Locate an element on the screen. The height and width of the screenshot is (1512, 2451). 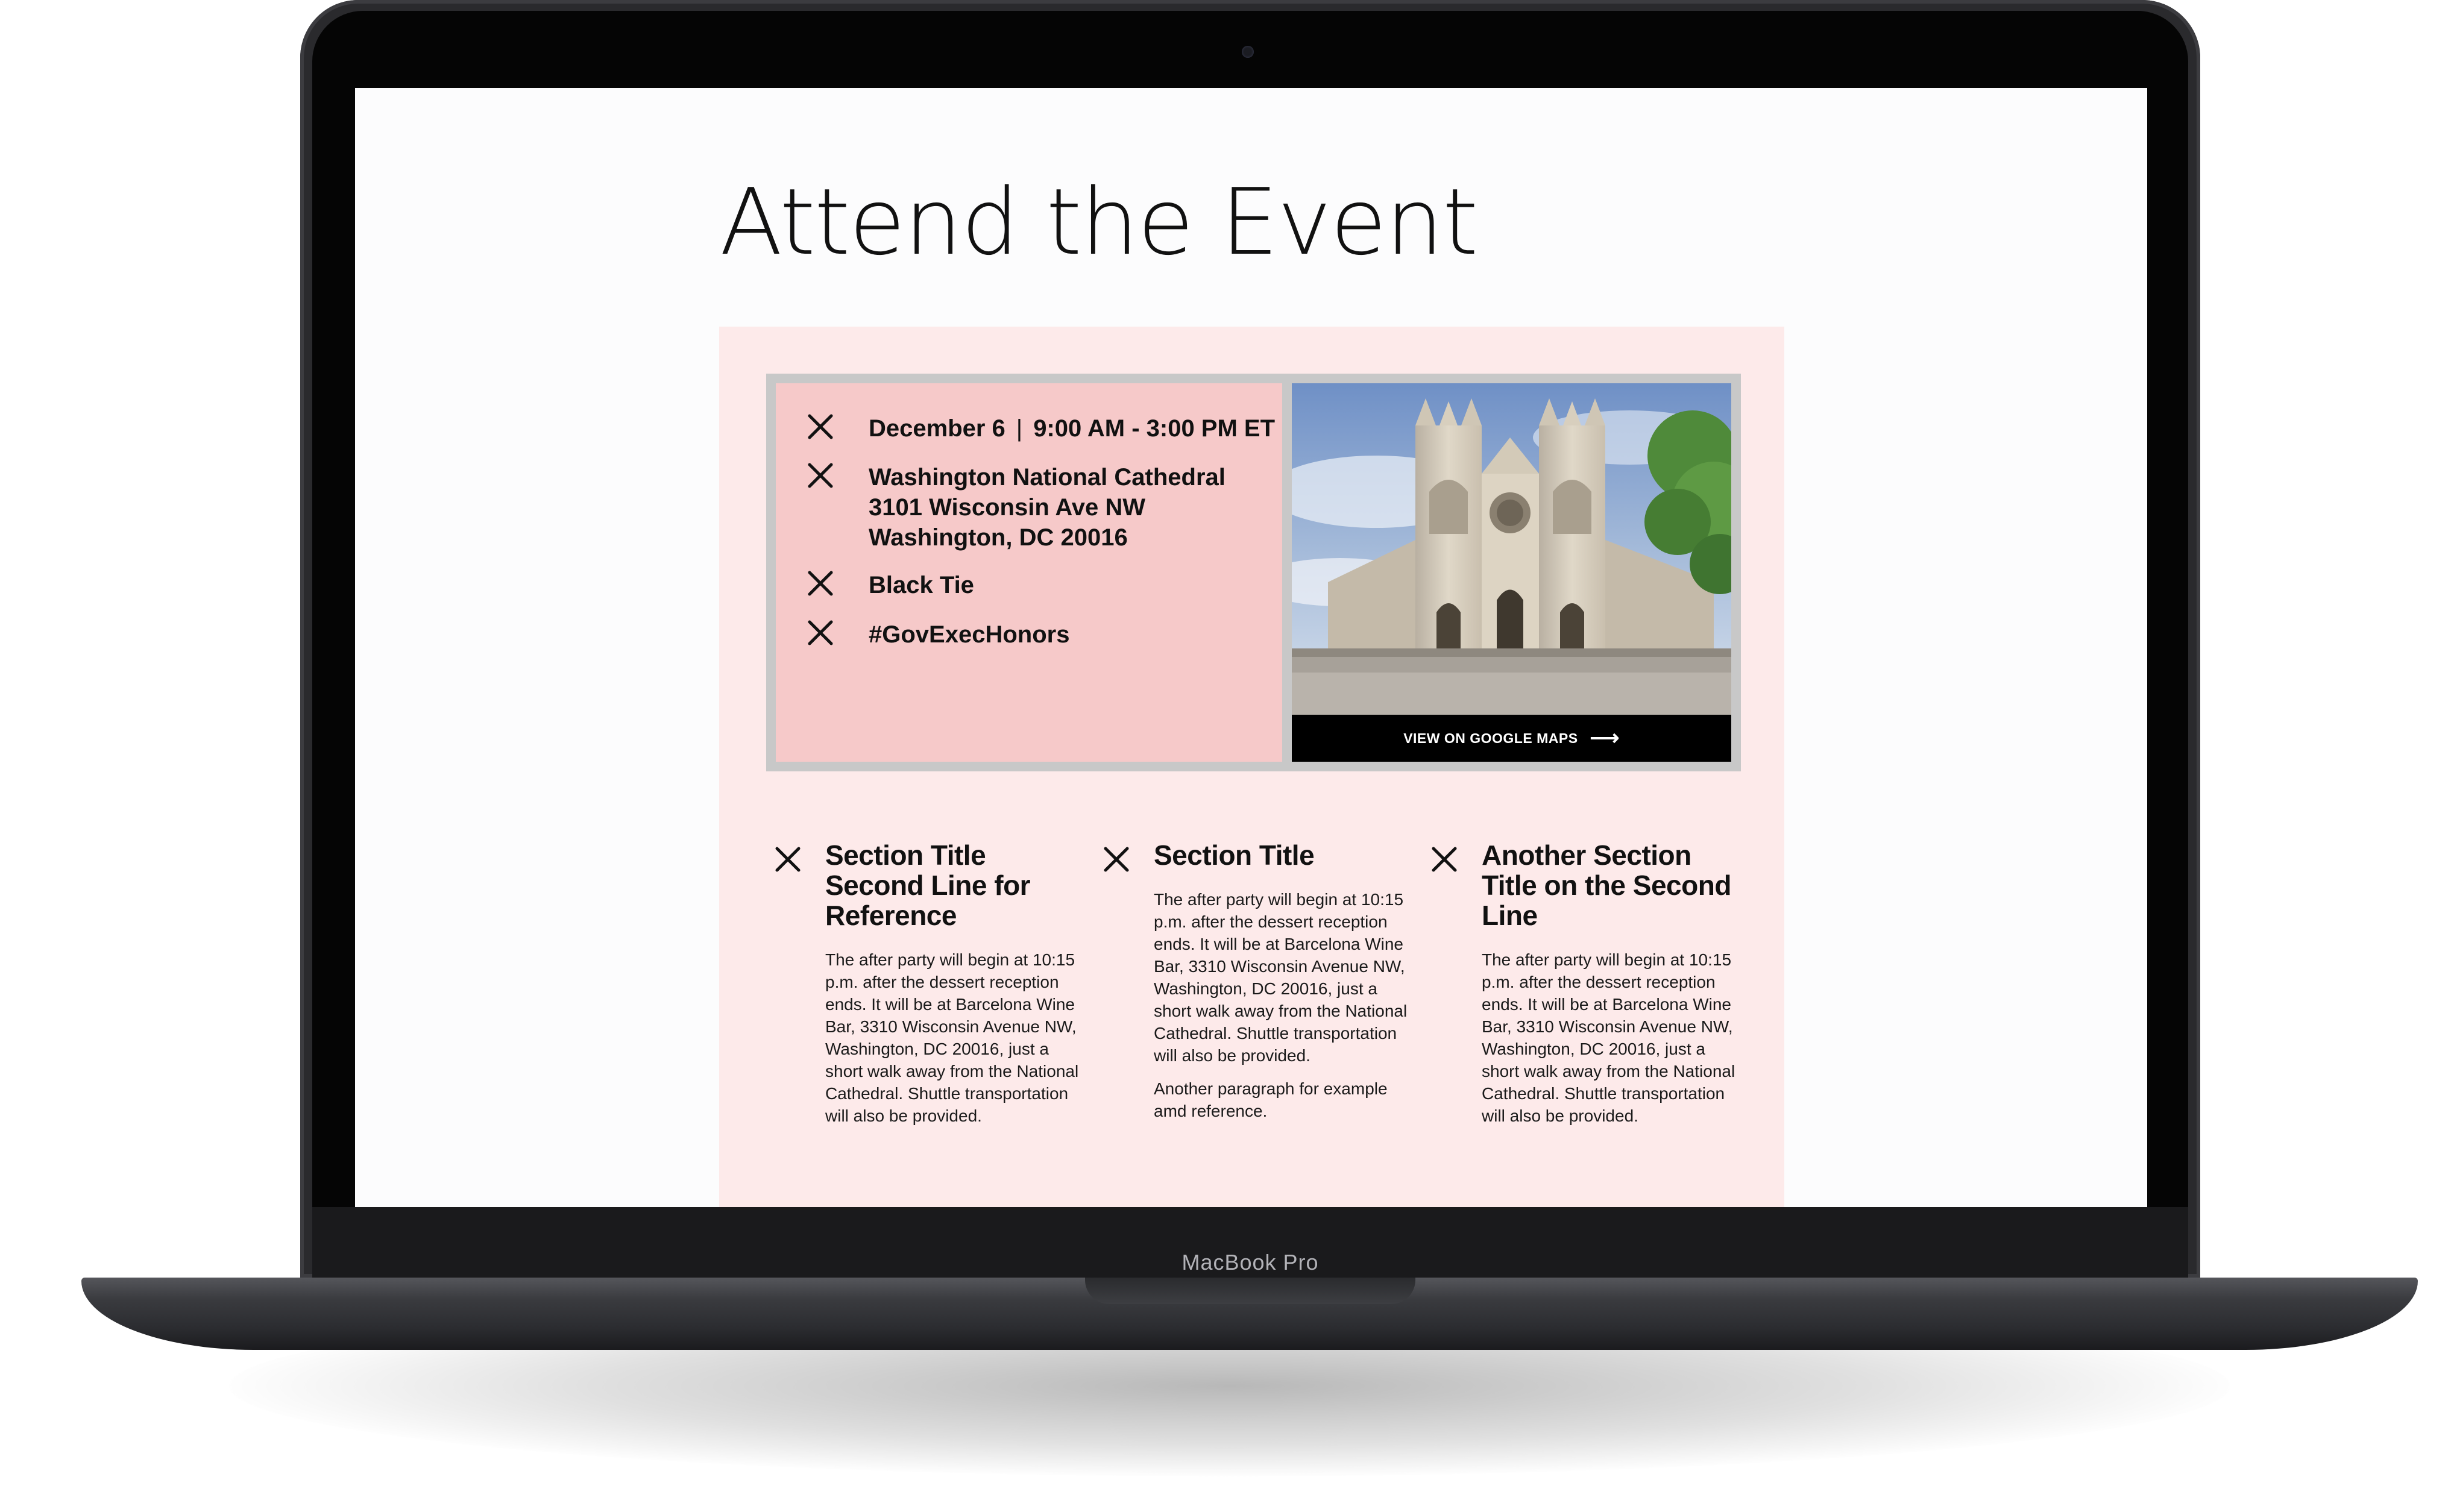
date-time-row: December 6 | 9:00 AM - 3:00 PM ET is located at coordinates (1040, 427).